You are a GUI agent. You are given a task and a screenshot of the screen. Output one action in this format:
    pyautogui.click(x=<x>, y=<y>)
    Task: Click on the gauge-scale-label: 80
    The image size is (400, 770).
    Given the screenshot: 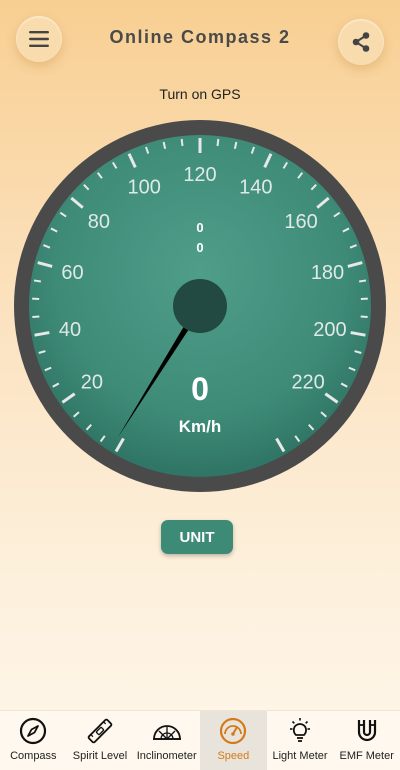 What is the action you would take?
    pyautogui.click(x=99, y=222)
    